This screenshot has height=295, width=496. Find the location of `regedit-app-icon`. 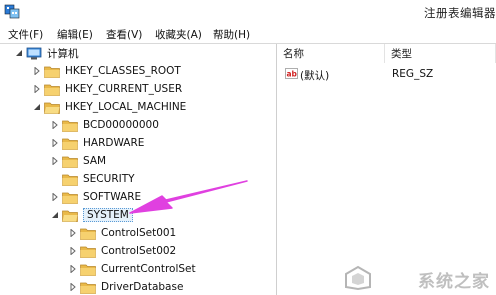

regedit-app-icon is located at coordinates (12, 11).